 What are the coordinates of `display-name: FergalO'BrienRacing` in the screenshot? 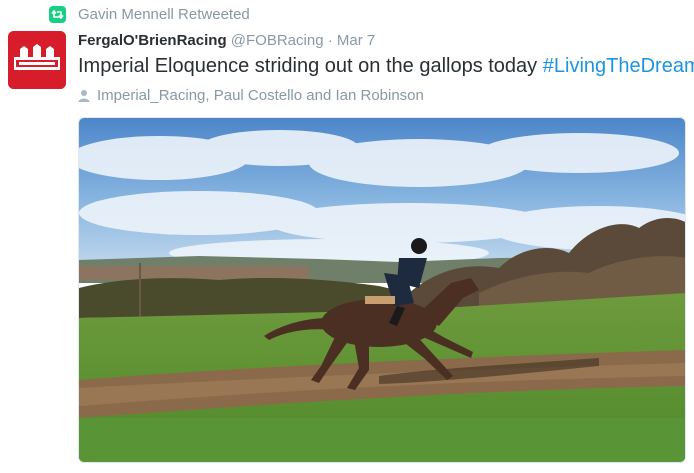 It's located at (152, 40).